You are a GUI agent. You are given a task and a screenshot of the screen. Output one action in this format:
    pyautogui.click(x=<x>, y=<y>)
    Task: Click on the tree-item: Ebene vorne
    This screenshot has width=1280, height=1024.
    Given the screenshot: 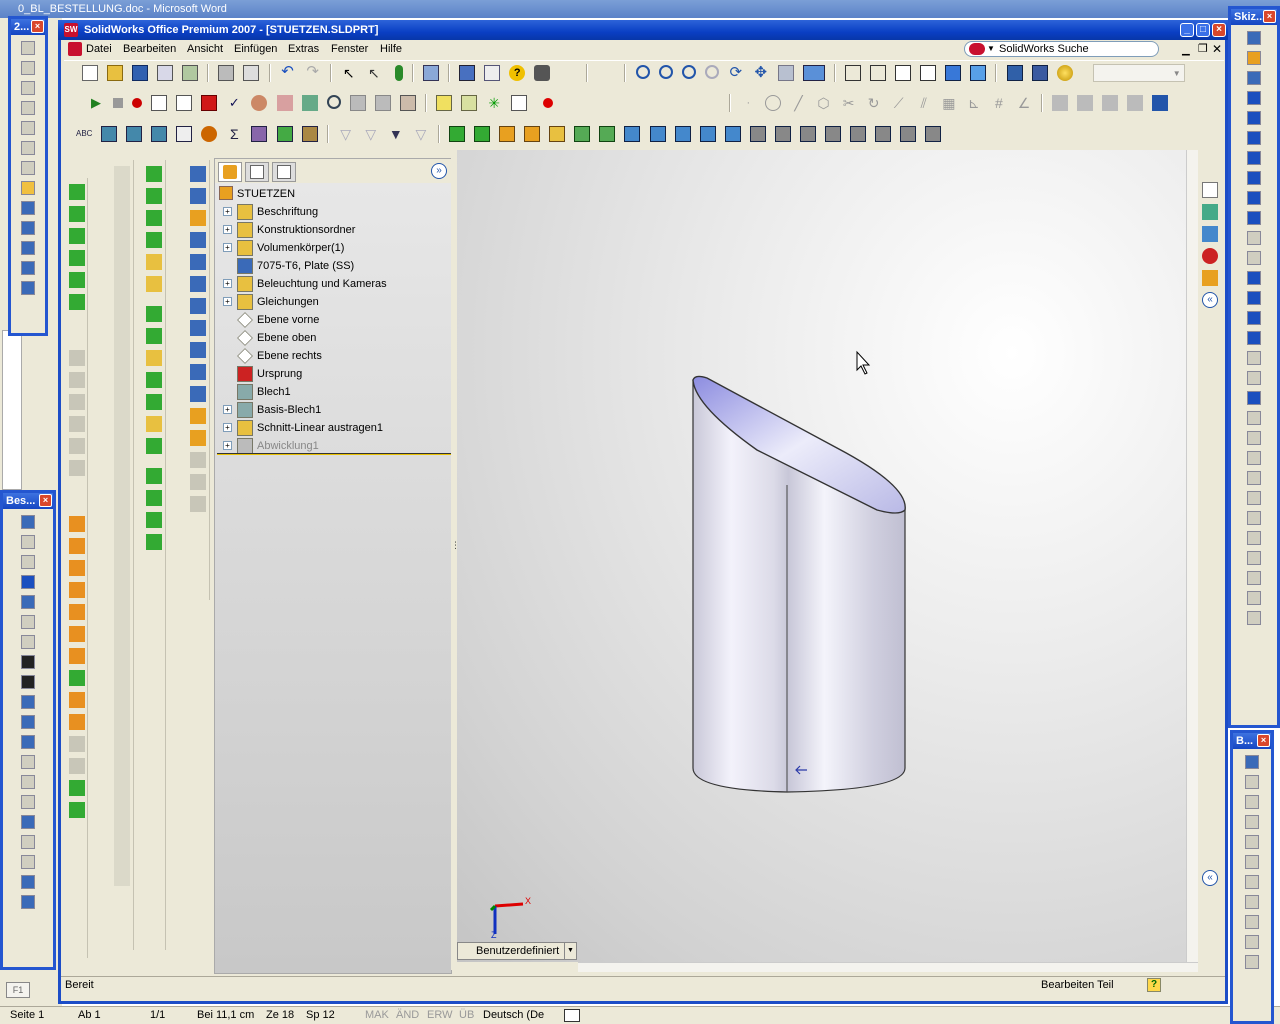 What is the action you would take?
    pyautogui.click(x=333, y=320)
    